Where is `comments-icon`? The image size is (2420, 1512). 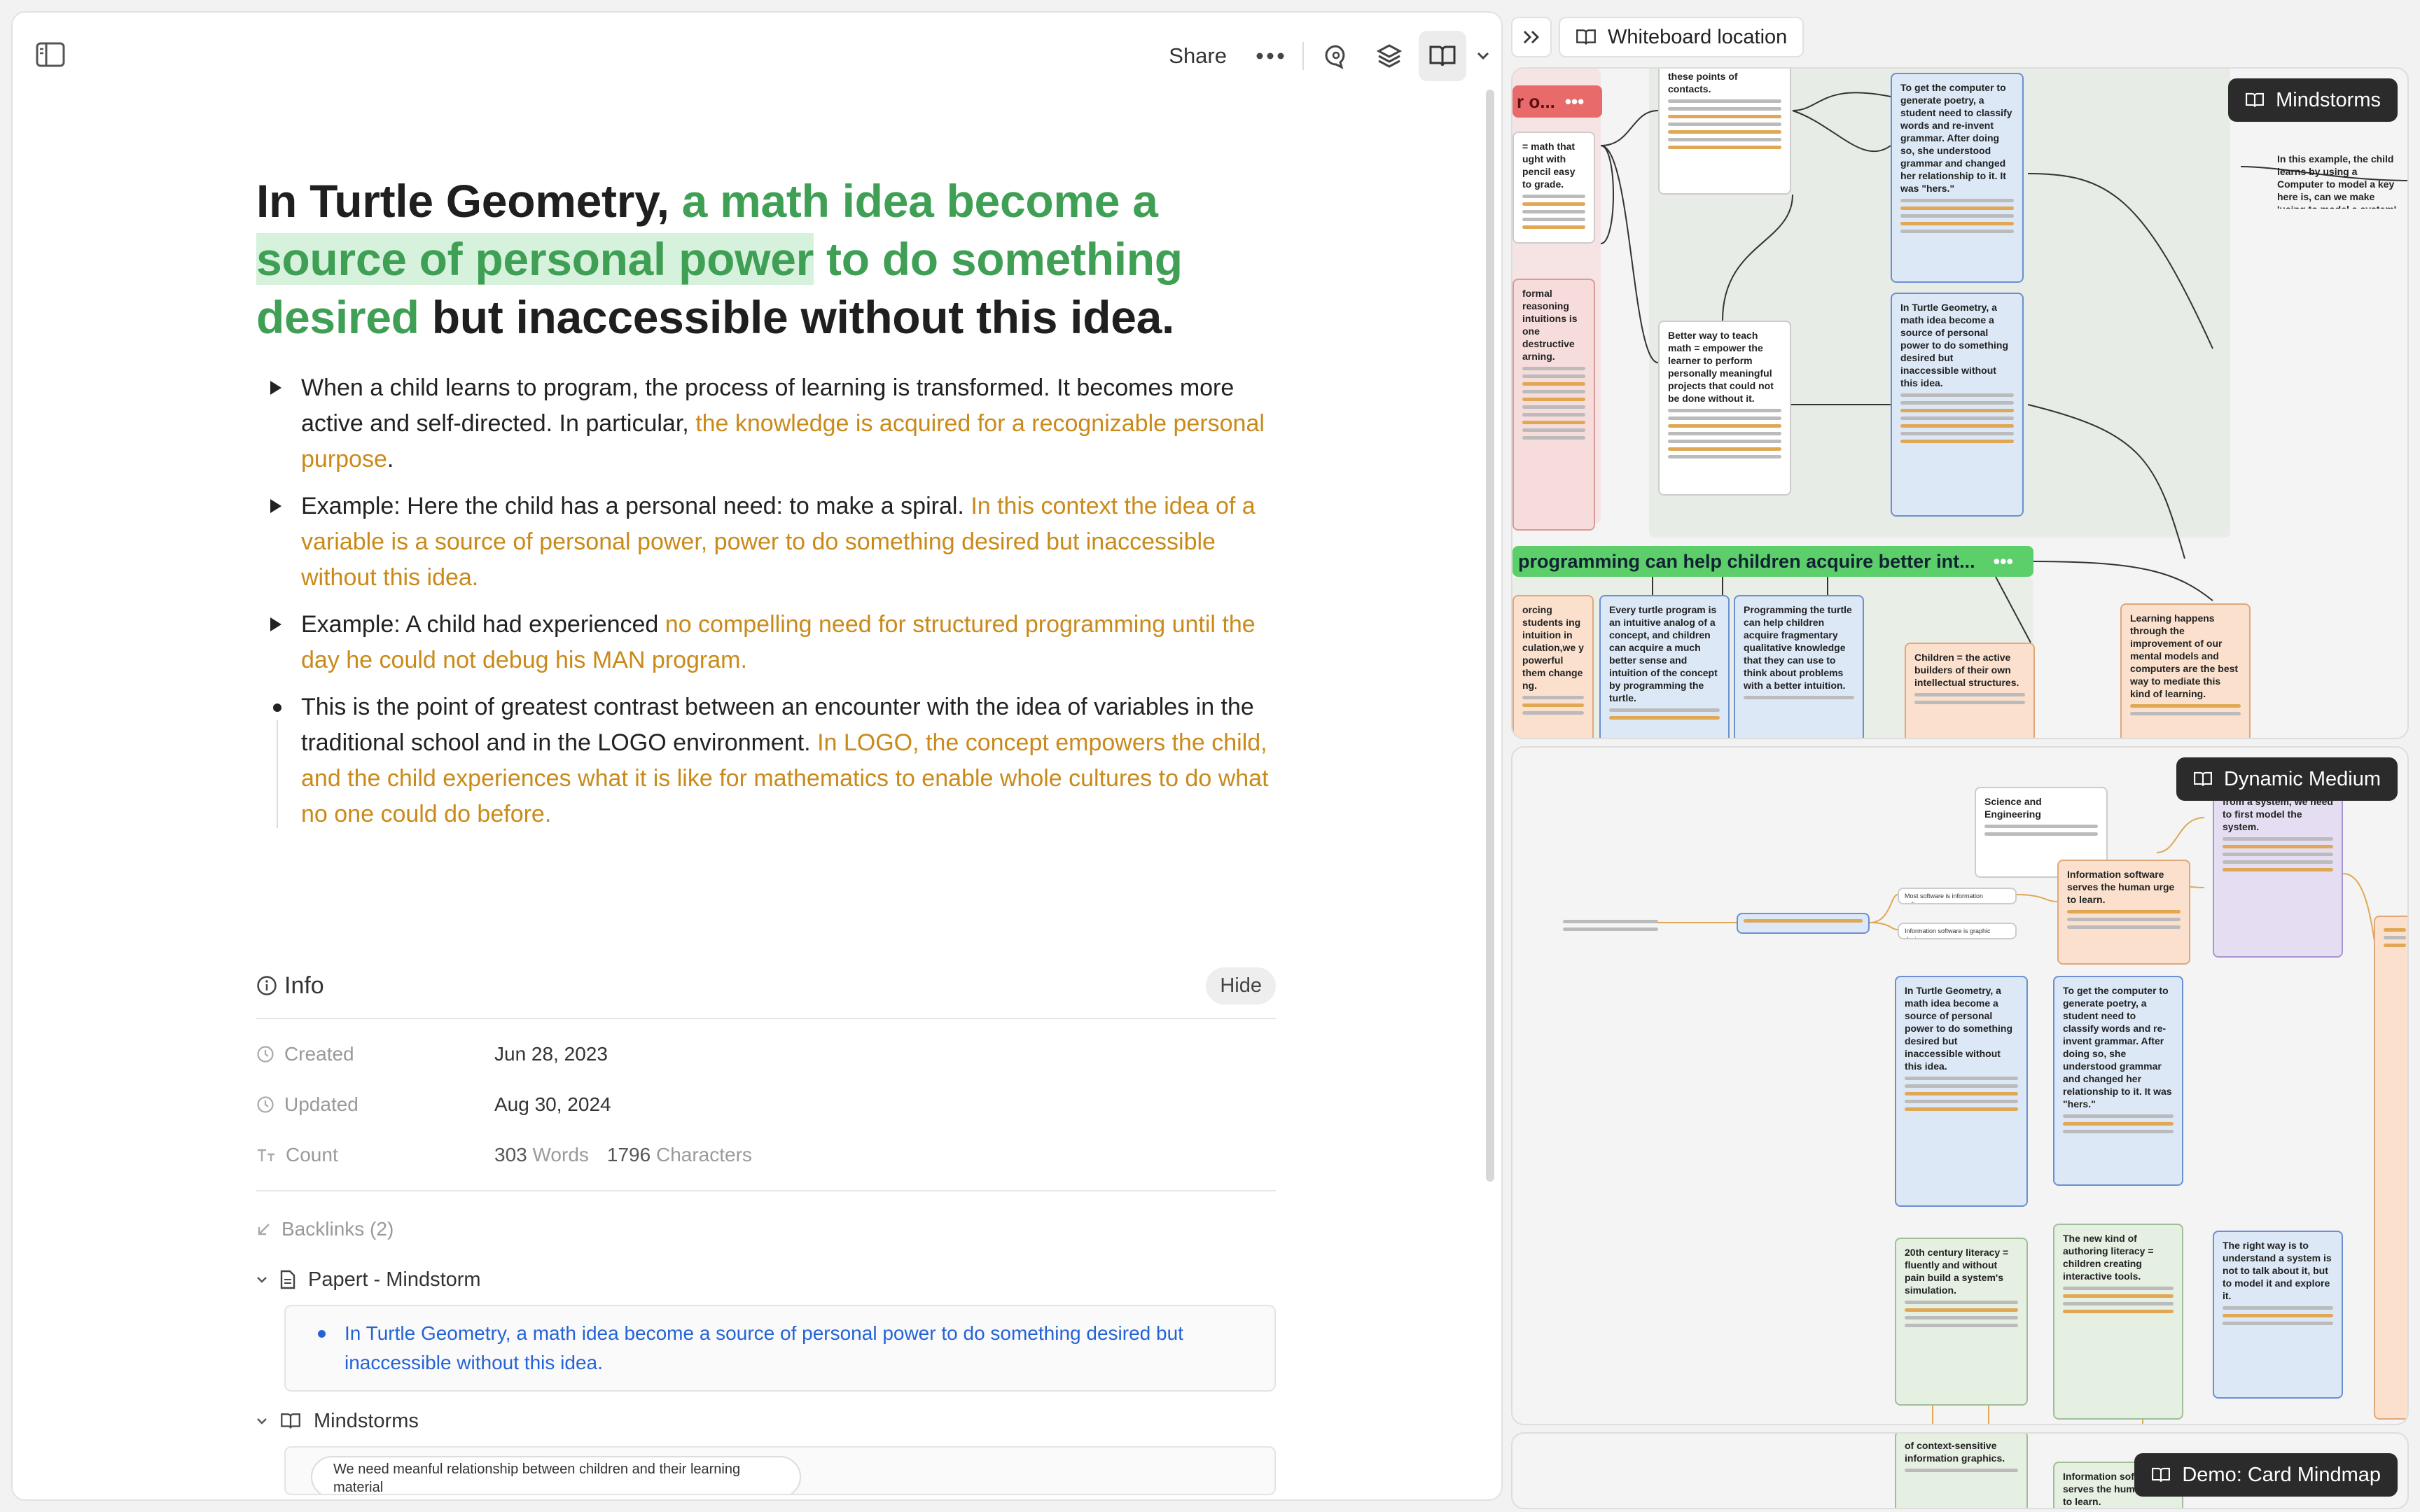
comments-icon is located at coordinates (1336, 56).